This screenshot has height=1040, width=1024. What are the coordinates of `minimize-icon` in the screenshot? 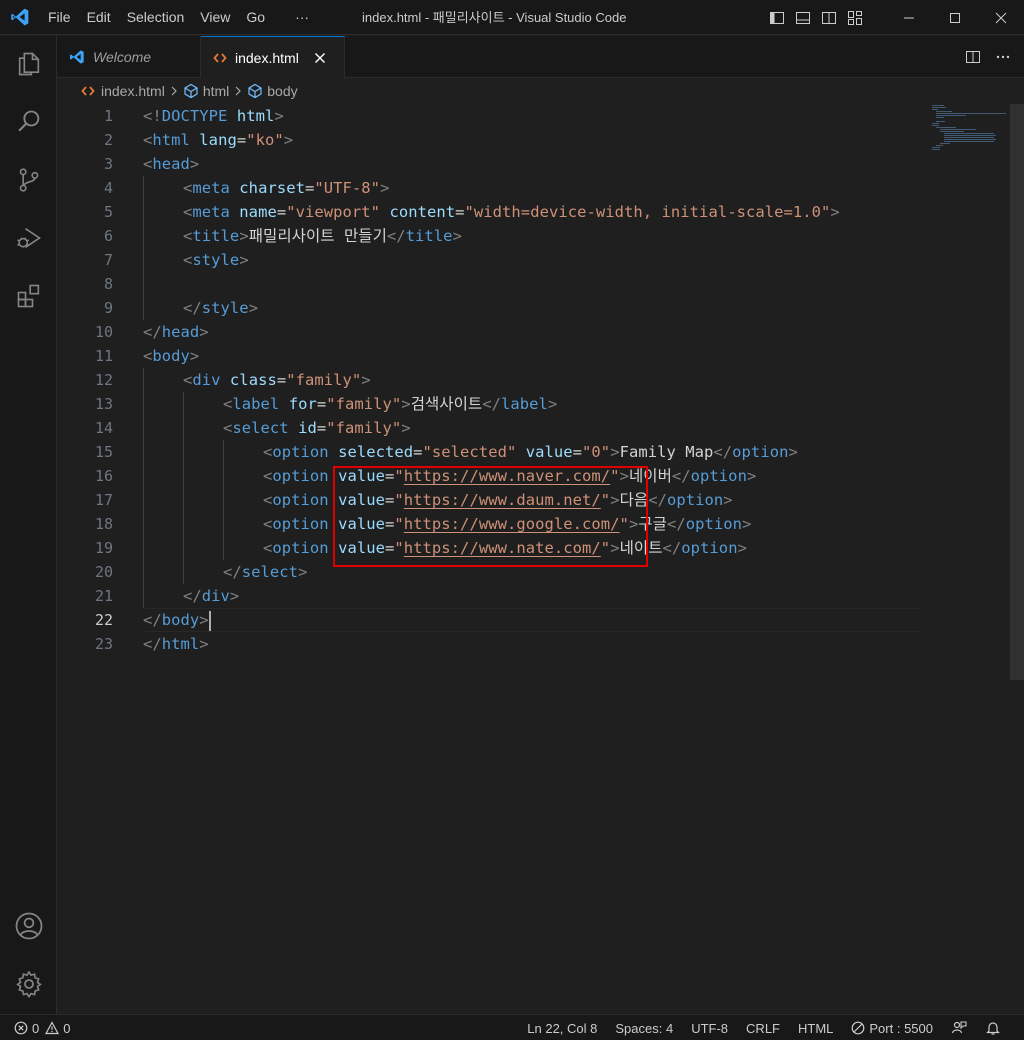 It's located at (909, 17).